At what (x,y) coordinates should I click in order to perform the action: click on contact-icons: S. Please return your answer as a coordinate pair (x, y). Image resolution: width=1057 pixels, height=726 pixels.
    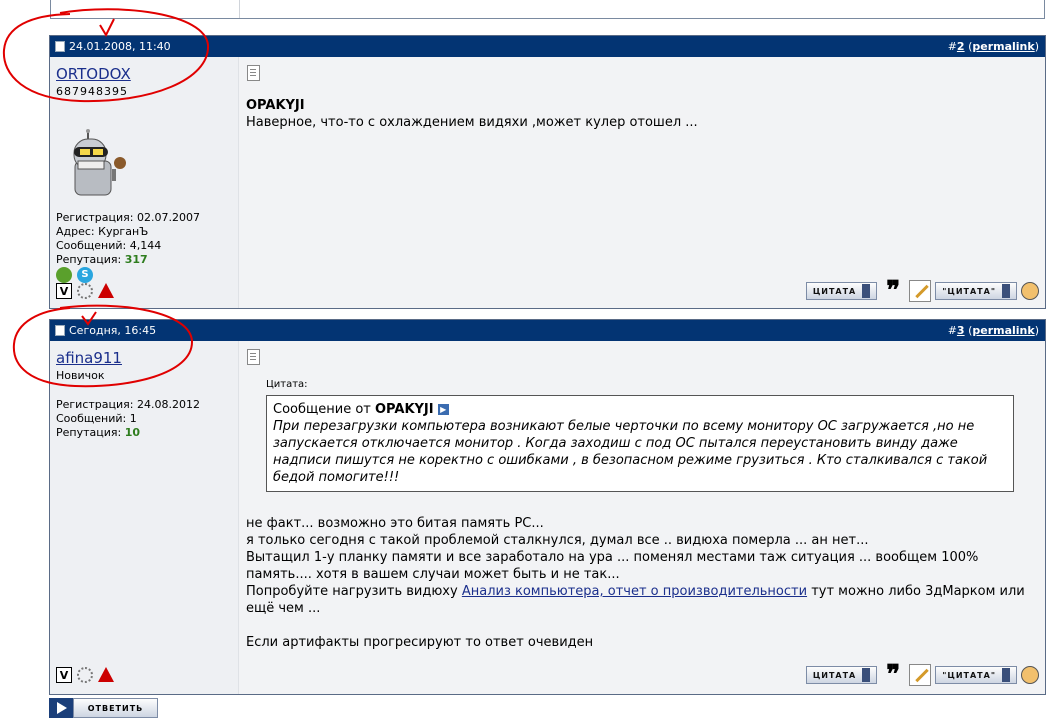
    Looking at the image, I should click on (74, 275).